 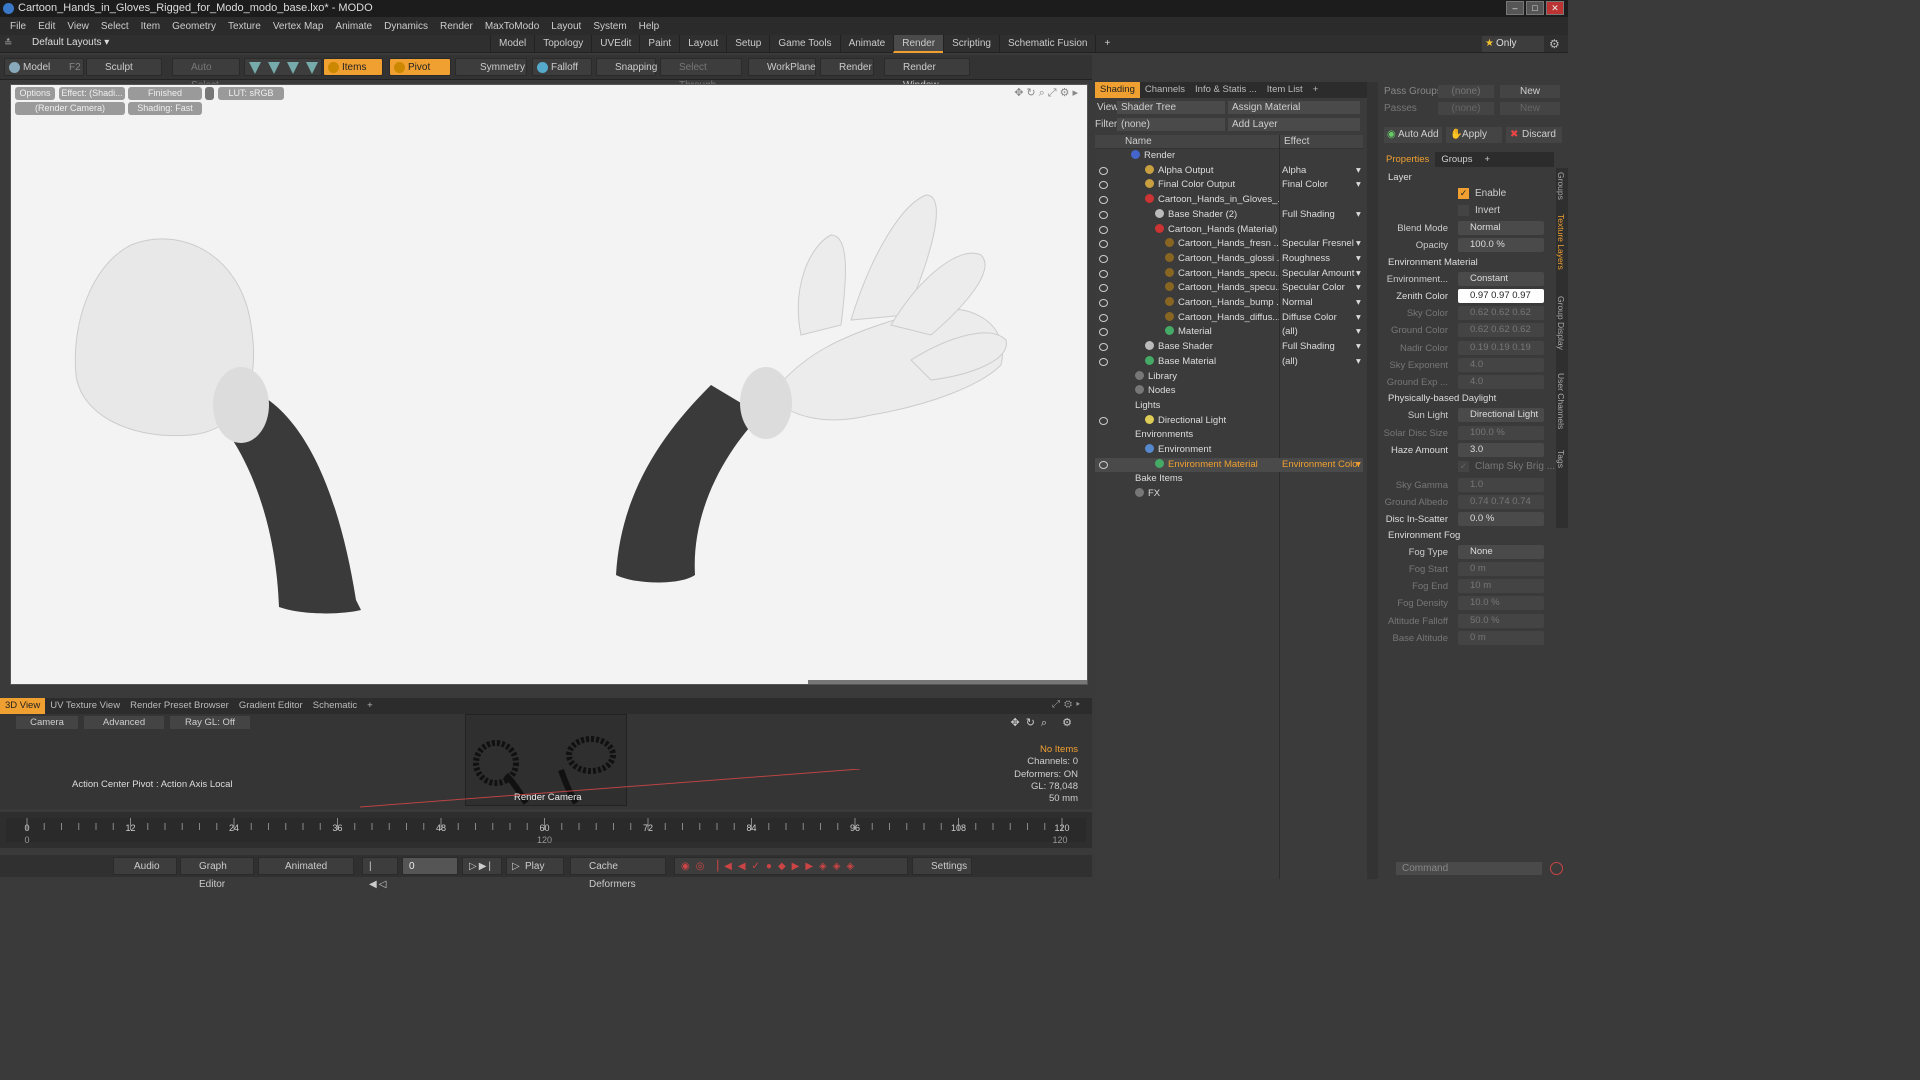 I want to click on shading-tab-item-list: Item List, so click(x=1285, y=90).